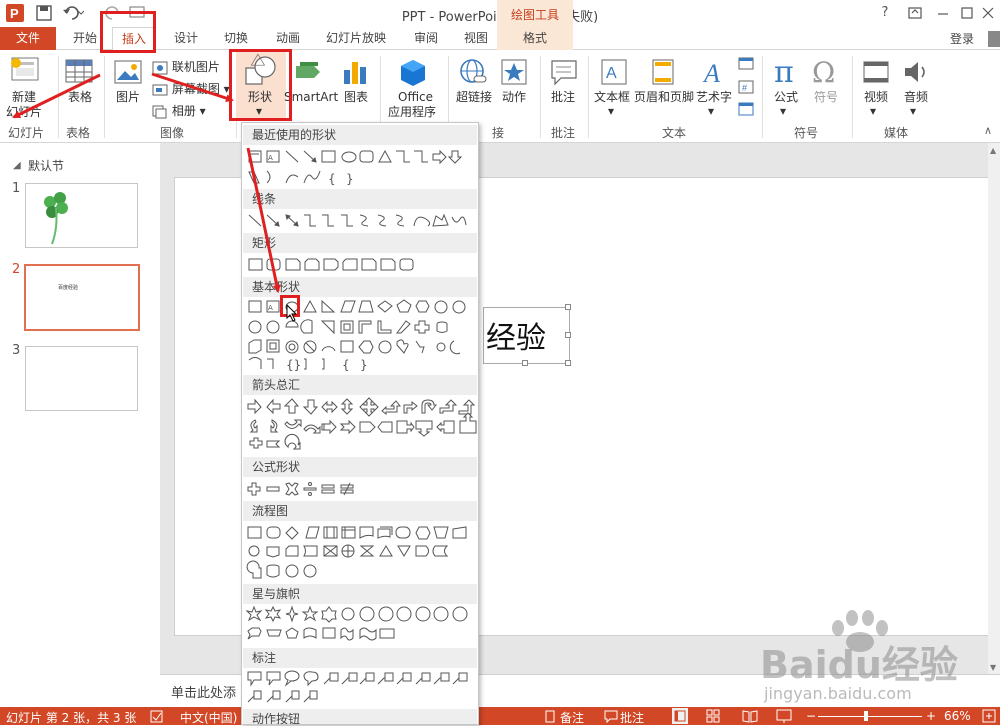 The height and width of the screenshot is (726, 1000). I want to click on watermark-brand: Baidu, so click(821, 665).